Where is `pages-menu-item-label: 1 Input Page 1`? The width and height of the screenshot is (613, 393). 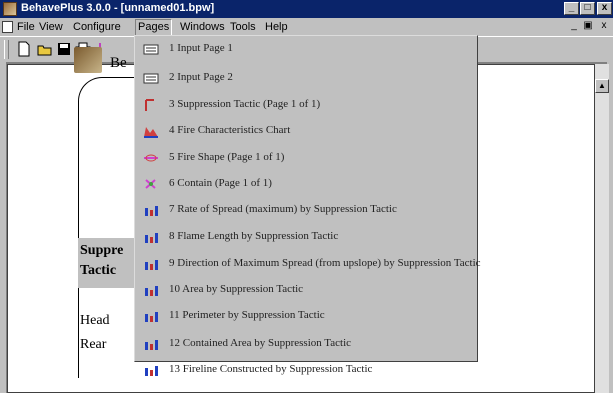 pages-menu-item-label: 1 Input Page 1 is located at coordinates (201, 48).